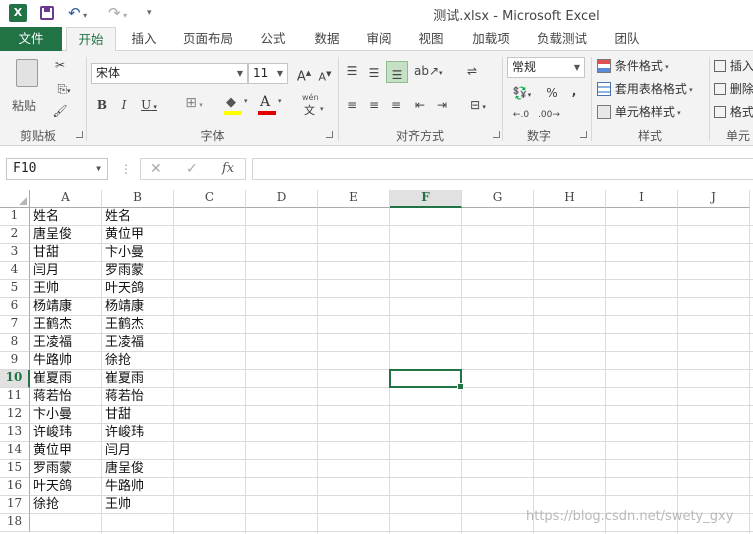  What do you see at coordinates (138, 253) in the screenshot?
I see `cell-b3: 卞小曼` at bounding box center [138, 253].